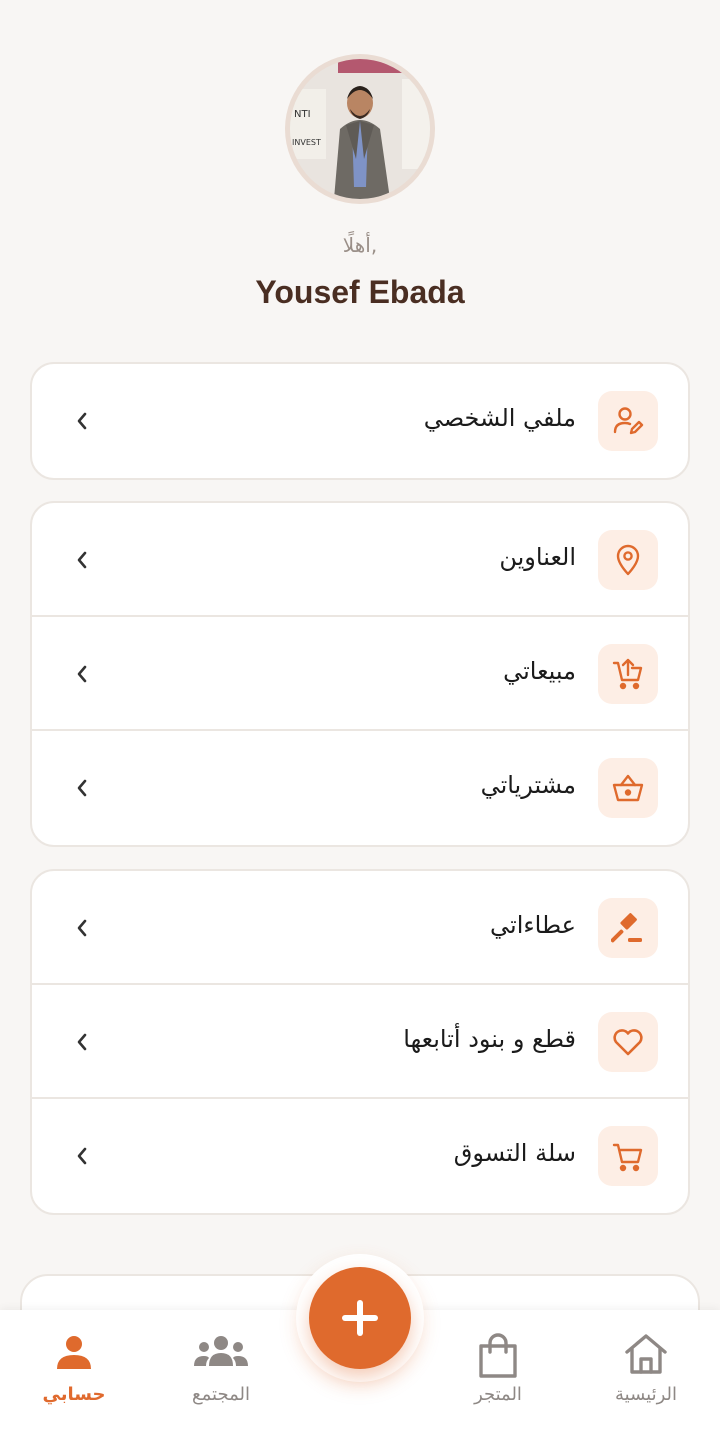 The image size is (720, 1436). What do you see at coordinates (360, 292) in the screenshot?
I see `user-name: Yousef Ebada` at bounding box center [360, 292].